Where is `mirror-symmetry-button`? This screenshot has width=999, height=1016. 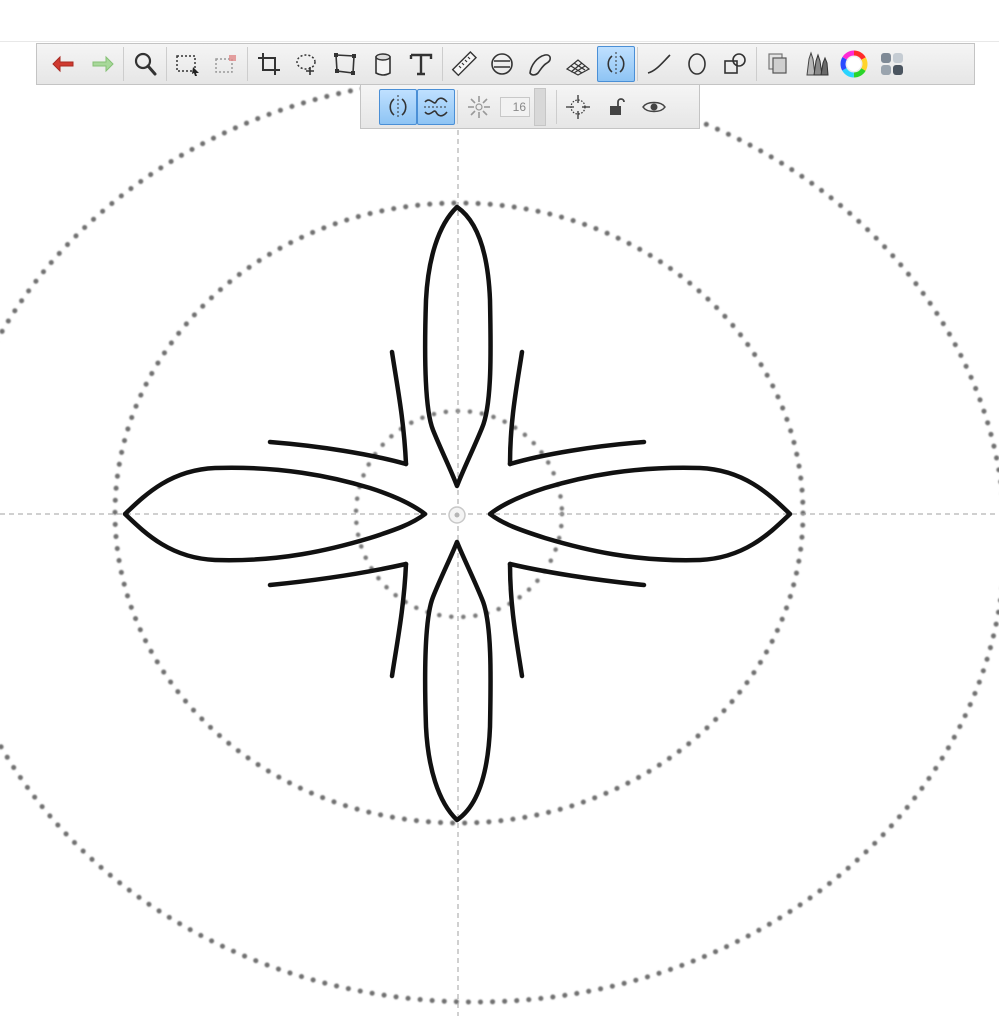 mirror-symmetry-button is located at coordinates (398, 106).